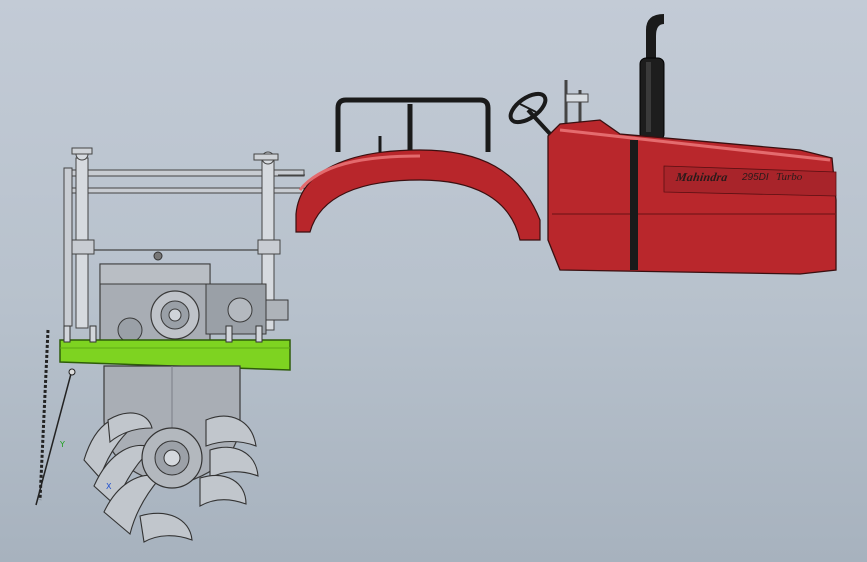  I want to click on triad-y-label: Y, so click(62, 444).